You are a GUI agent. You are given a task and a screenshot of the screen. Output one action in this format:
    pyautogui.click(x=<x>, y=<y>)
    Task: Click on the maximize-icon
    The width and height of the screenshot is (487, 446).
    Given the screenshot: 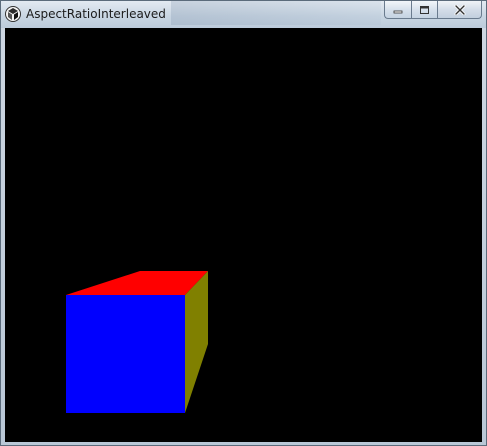 What is the action you would take?
    pyautogui.click(x=424, y=9)
    